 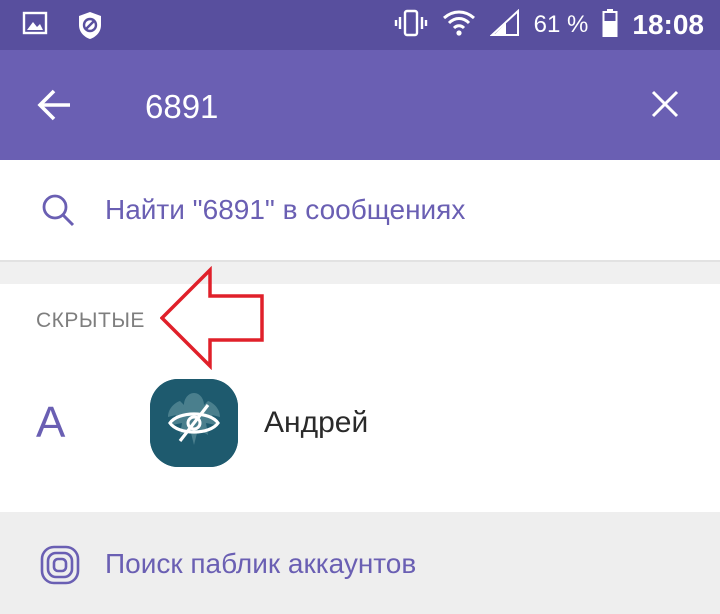 What do you see at coordinates (561, 24) in the screenshot?
I see `battery-percent: 61 %` at bounding box center [561, 24].